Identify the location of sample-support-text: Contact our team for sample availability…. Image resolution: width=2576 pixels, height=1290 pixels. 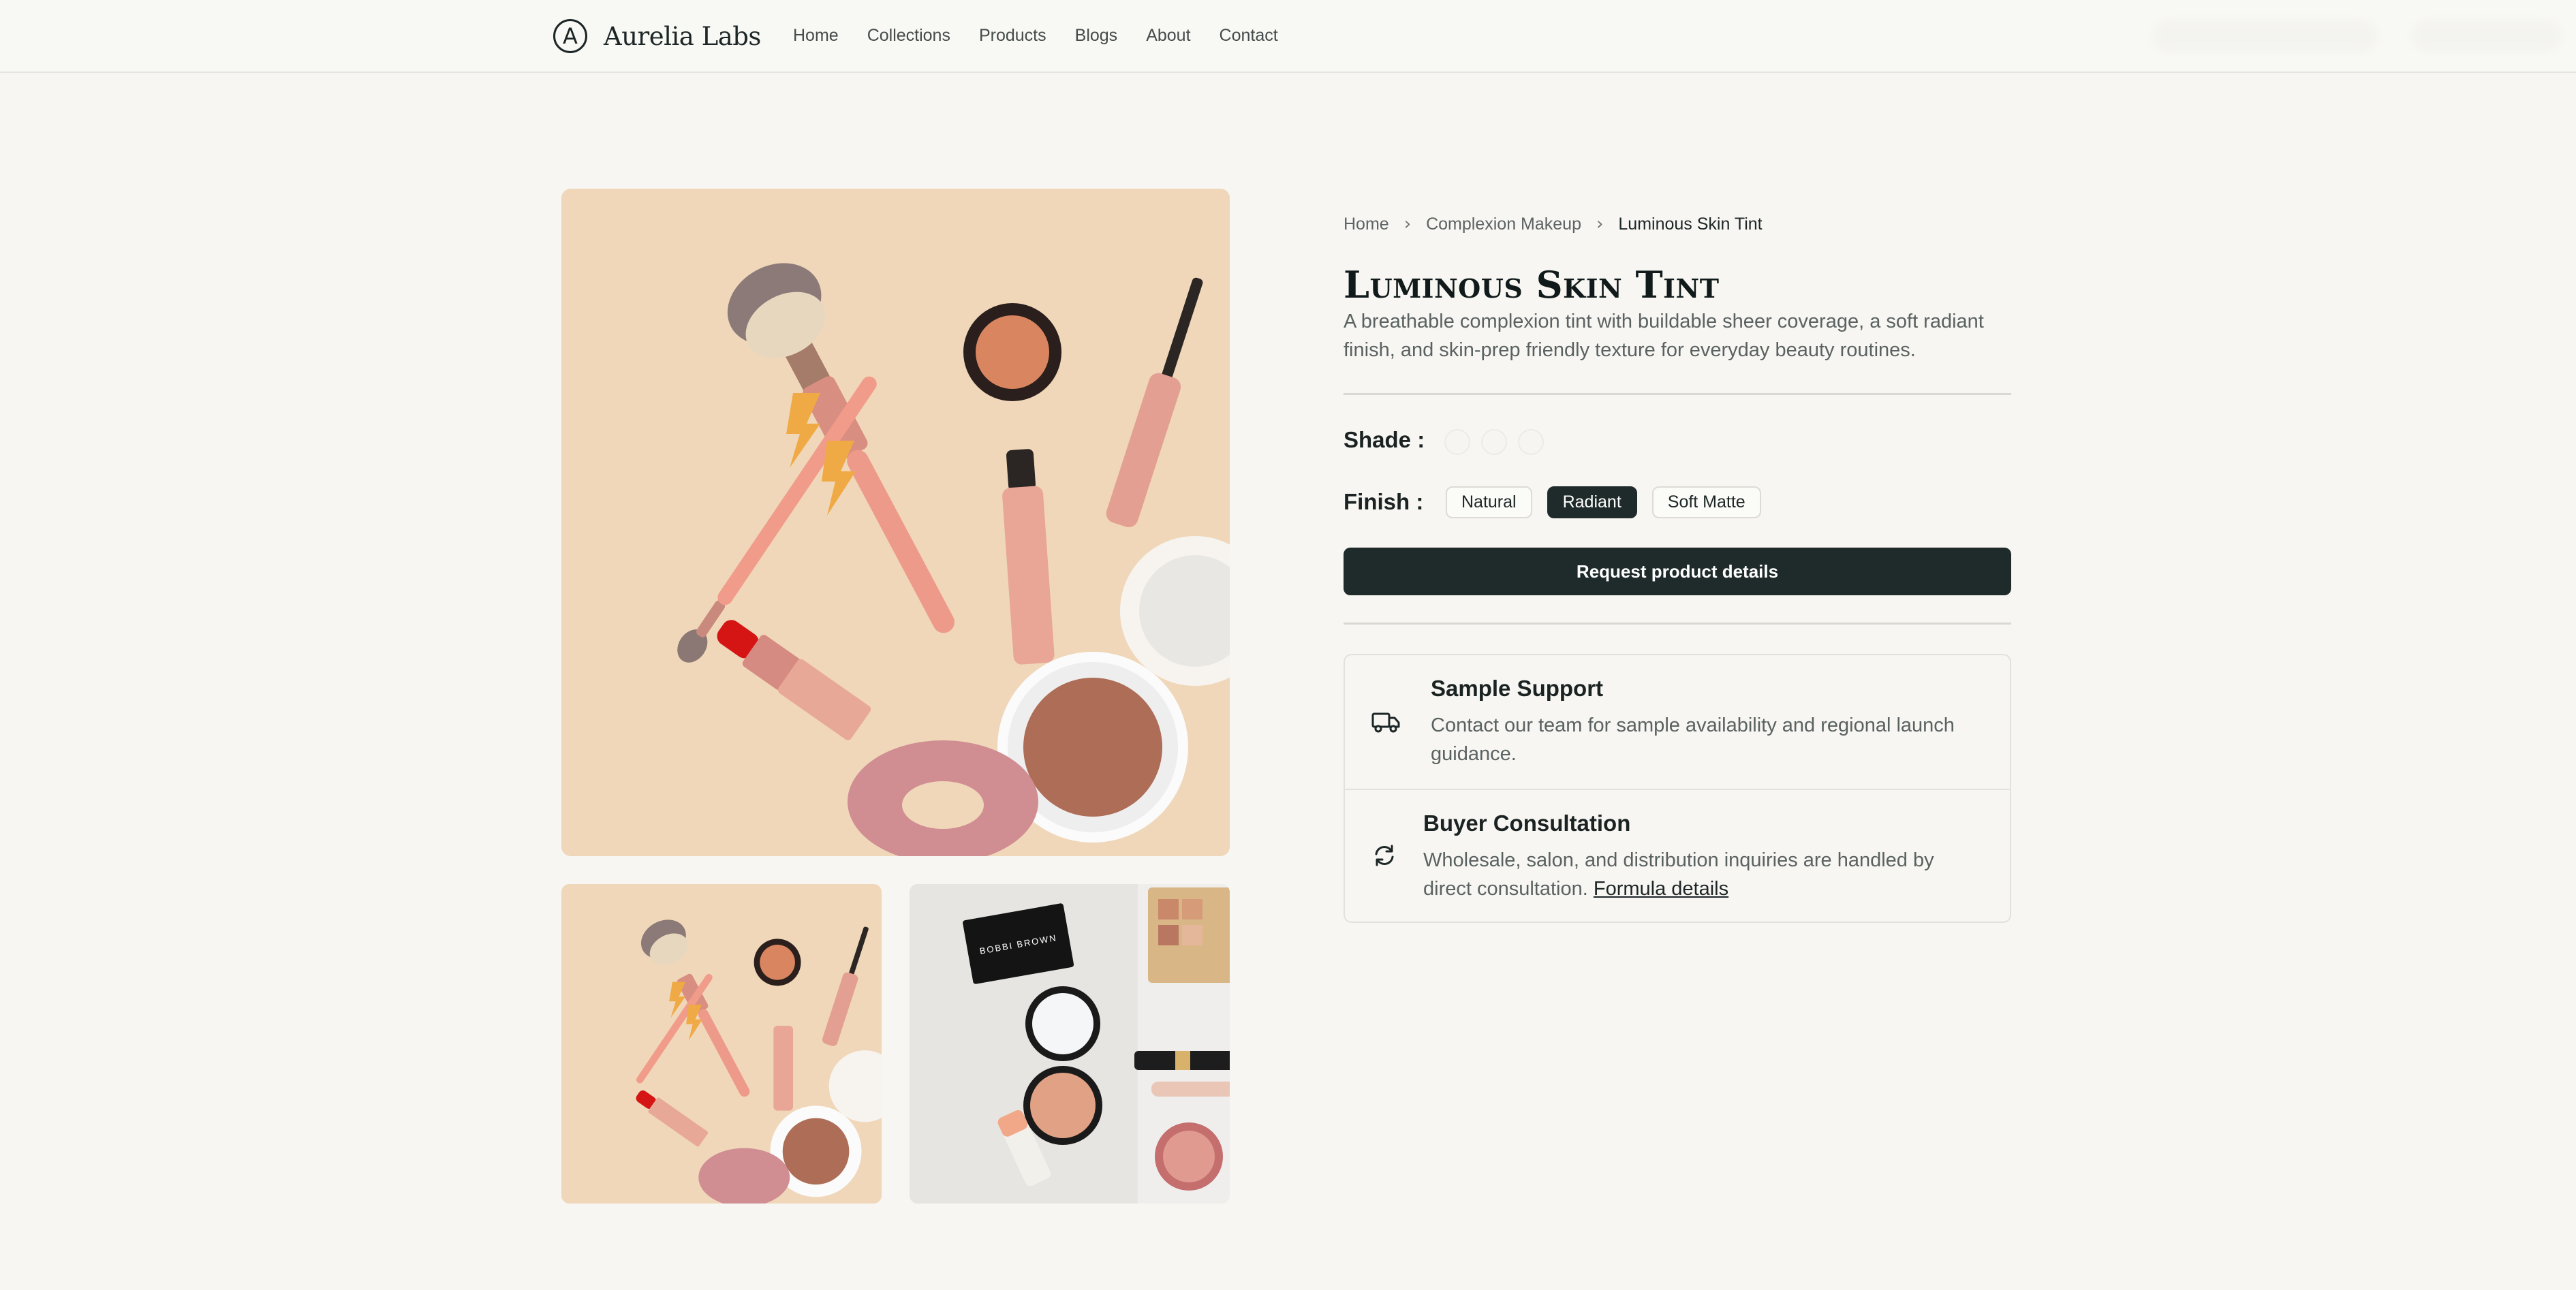
(1693, 739).